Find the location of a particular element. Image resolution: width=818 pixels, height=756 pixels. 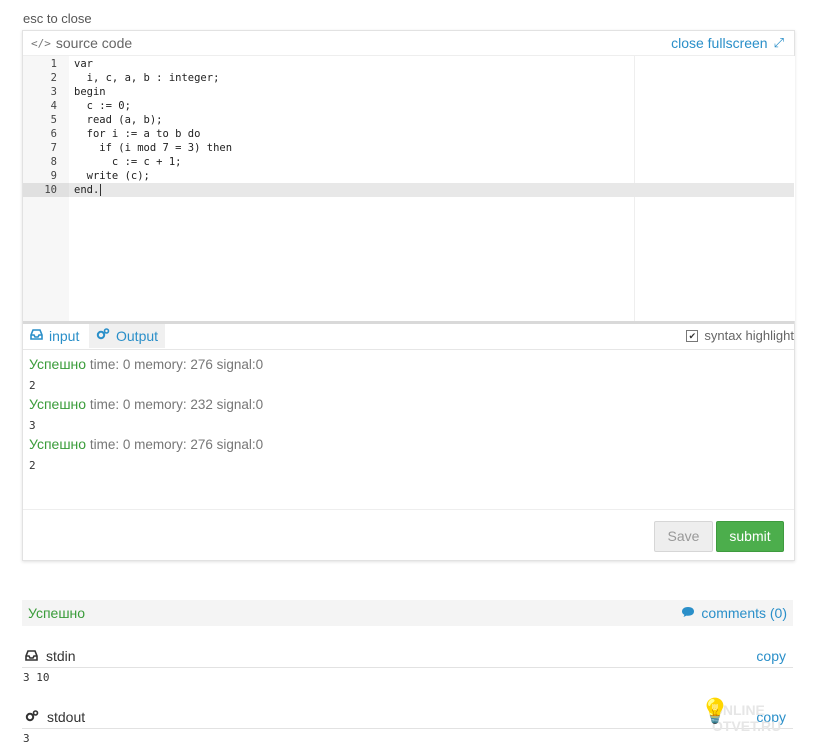

submit-button: submit is located at coordinates (750, 536).